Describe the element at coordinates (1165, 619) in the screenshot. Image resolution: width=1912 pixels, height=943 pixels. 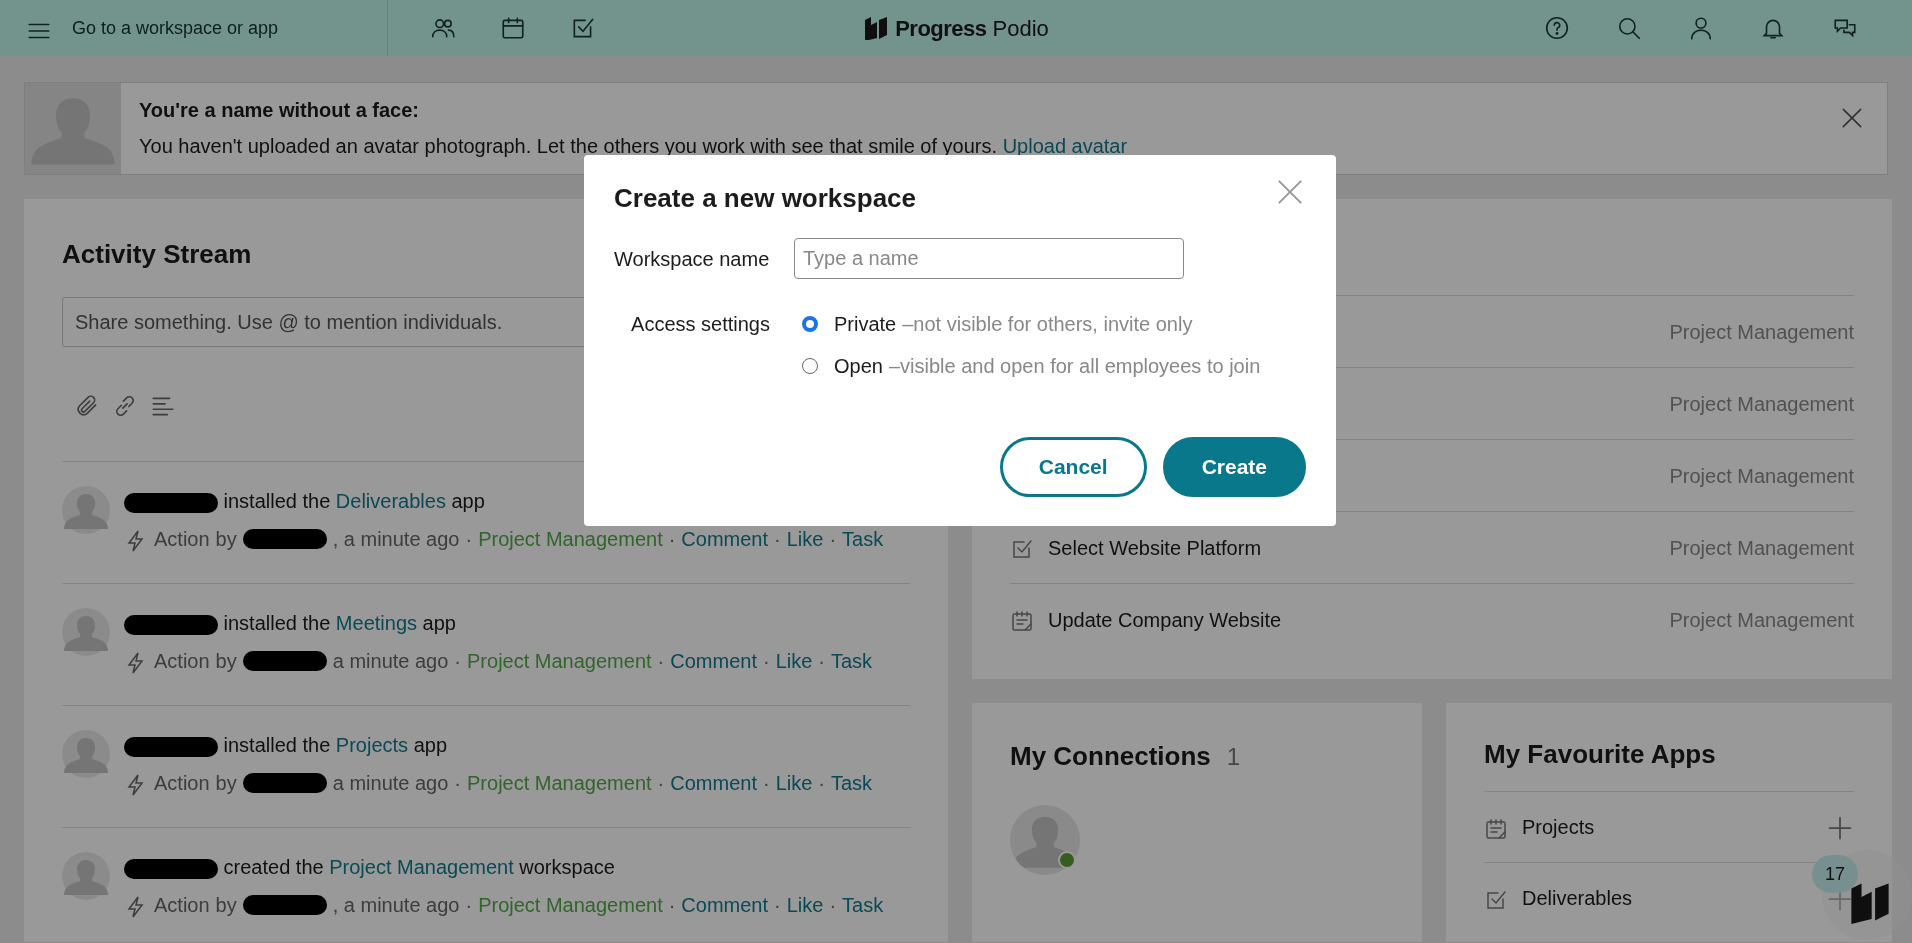
I see `task-title: Update Company Website` at that location.